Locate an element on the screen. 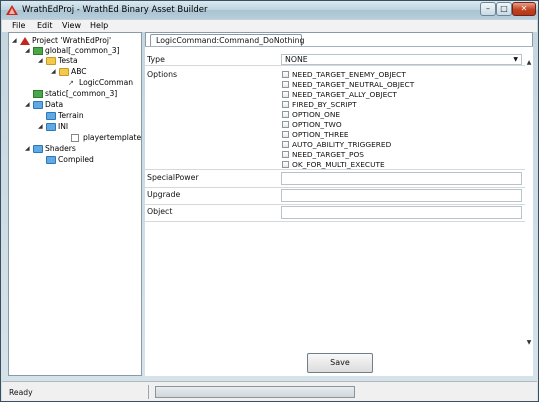 The image size is (539, 402). minimize-button: – is located at coordinates (488, 9).